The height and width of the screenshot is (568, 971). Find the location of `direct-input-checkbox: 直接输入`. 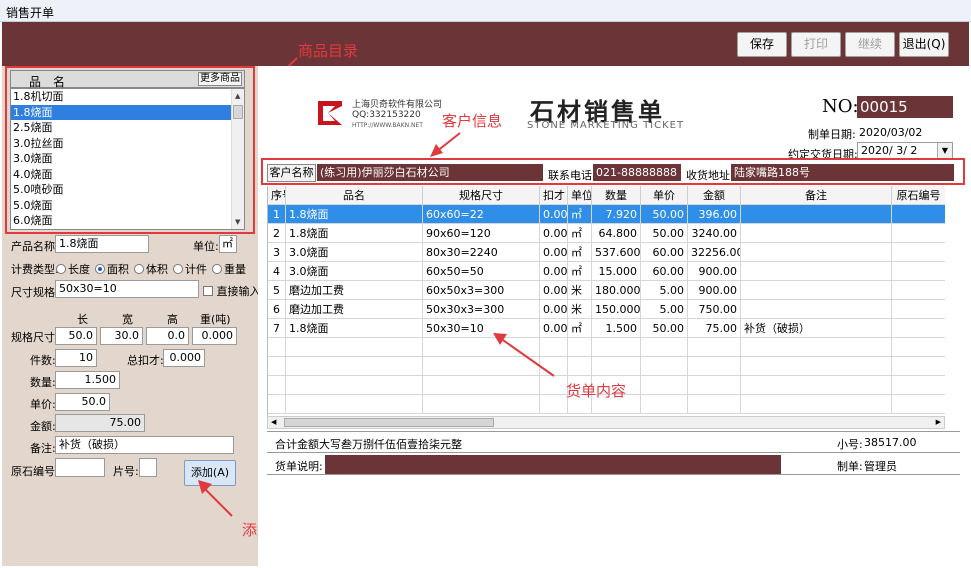

direct-input-checkbox: 直接输入 is located at coordinates (232, 291).